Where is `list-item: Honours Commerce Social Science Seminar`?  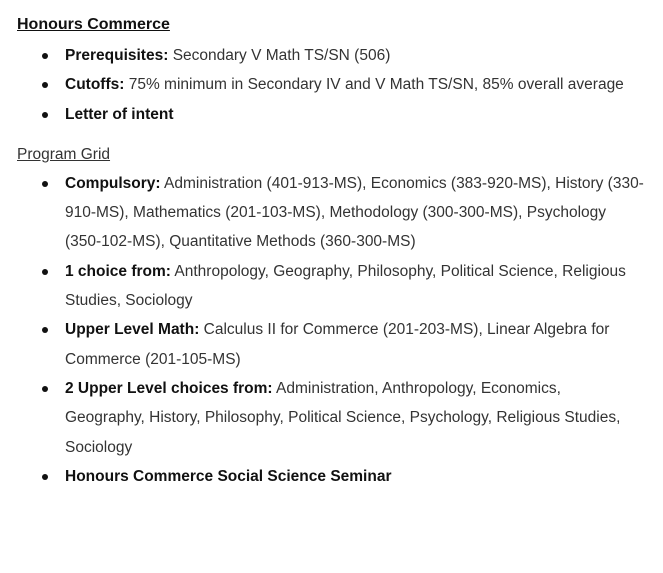
list-item: Honours Commerce Social Science Seminar is located at coordinates (343, 476).